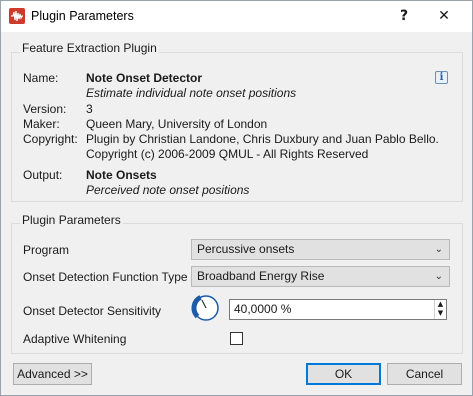 The image size is (473, 396). I want to click on version-label: Version:, so click(45, 109).